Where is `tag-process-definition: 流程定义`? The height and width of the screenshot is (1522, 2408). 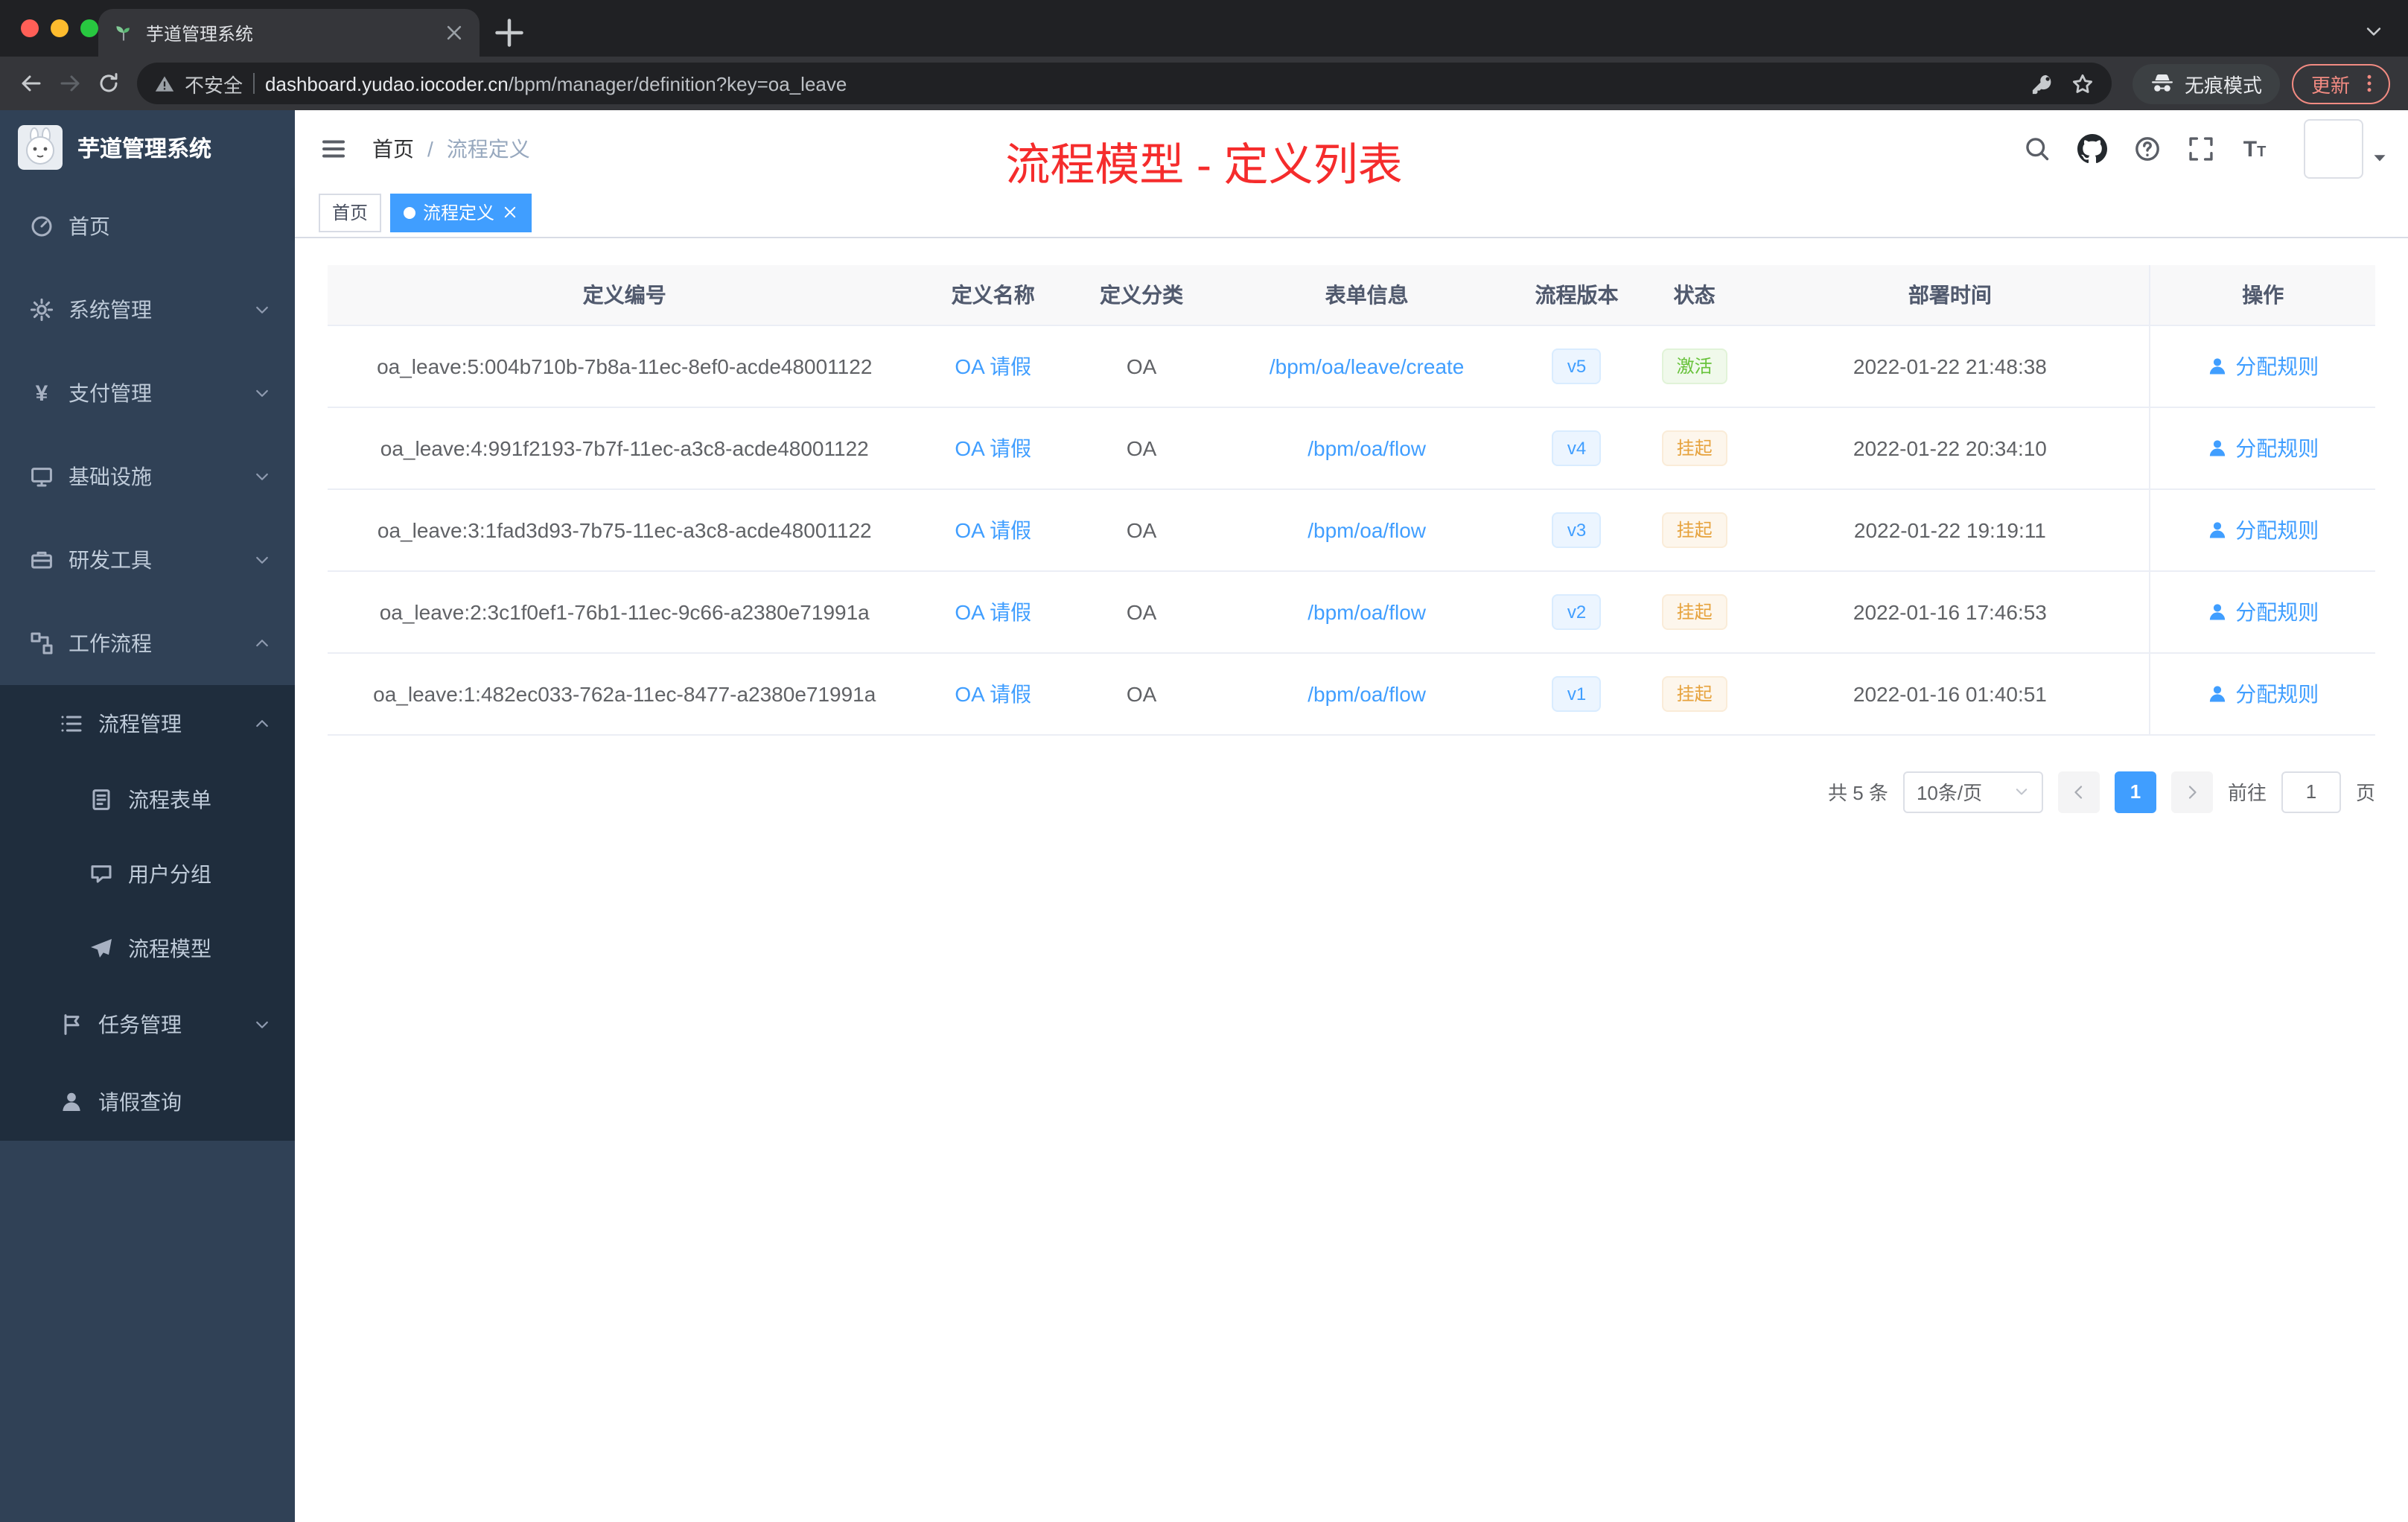 tag-process-definition: 流程定义 is located at coordinates (461, 212).